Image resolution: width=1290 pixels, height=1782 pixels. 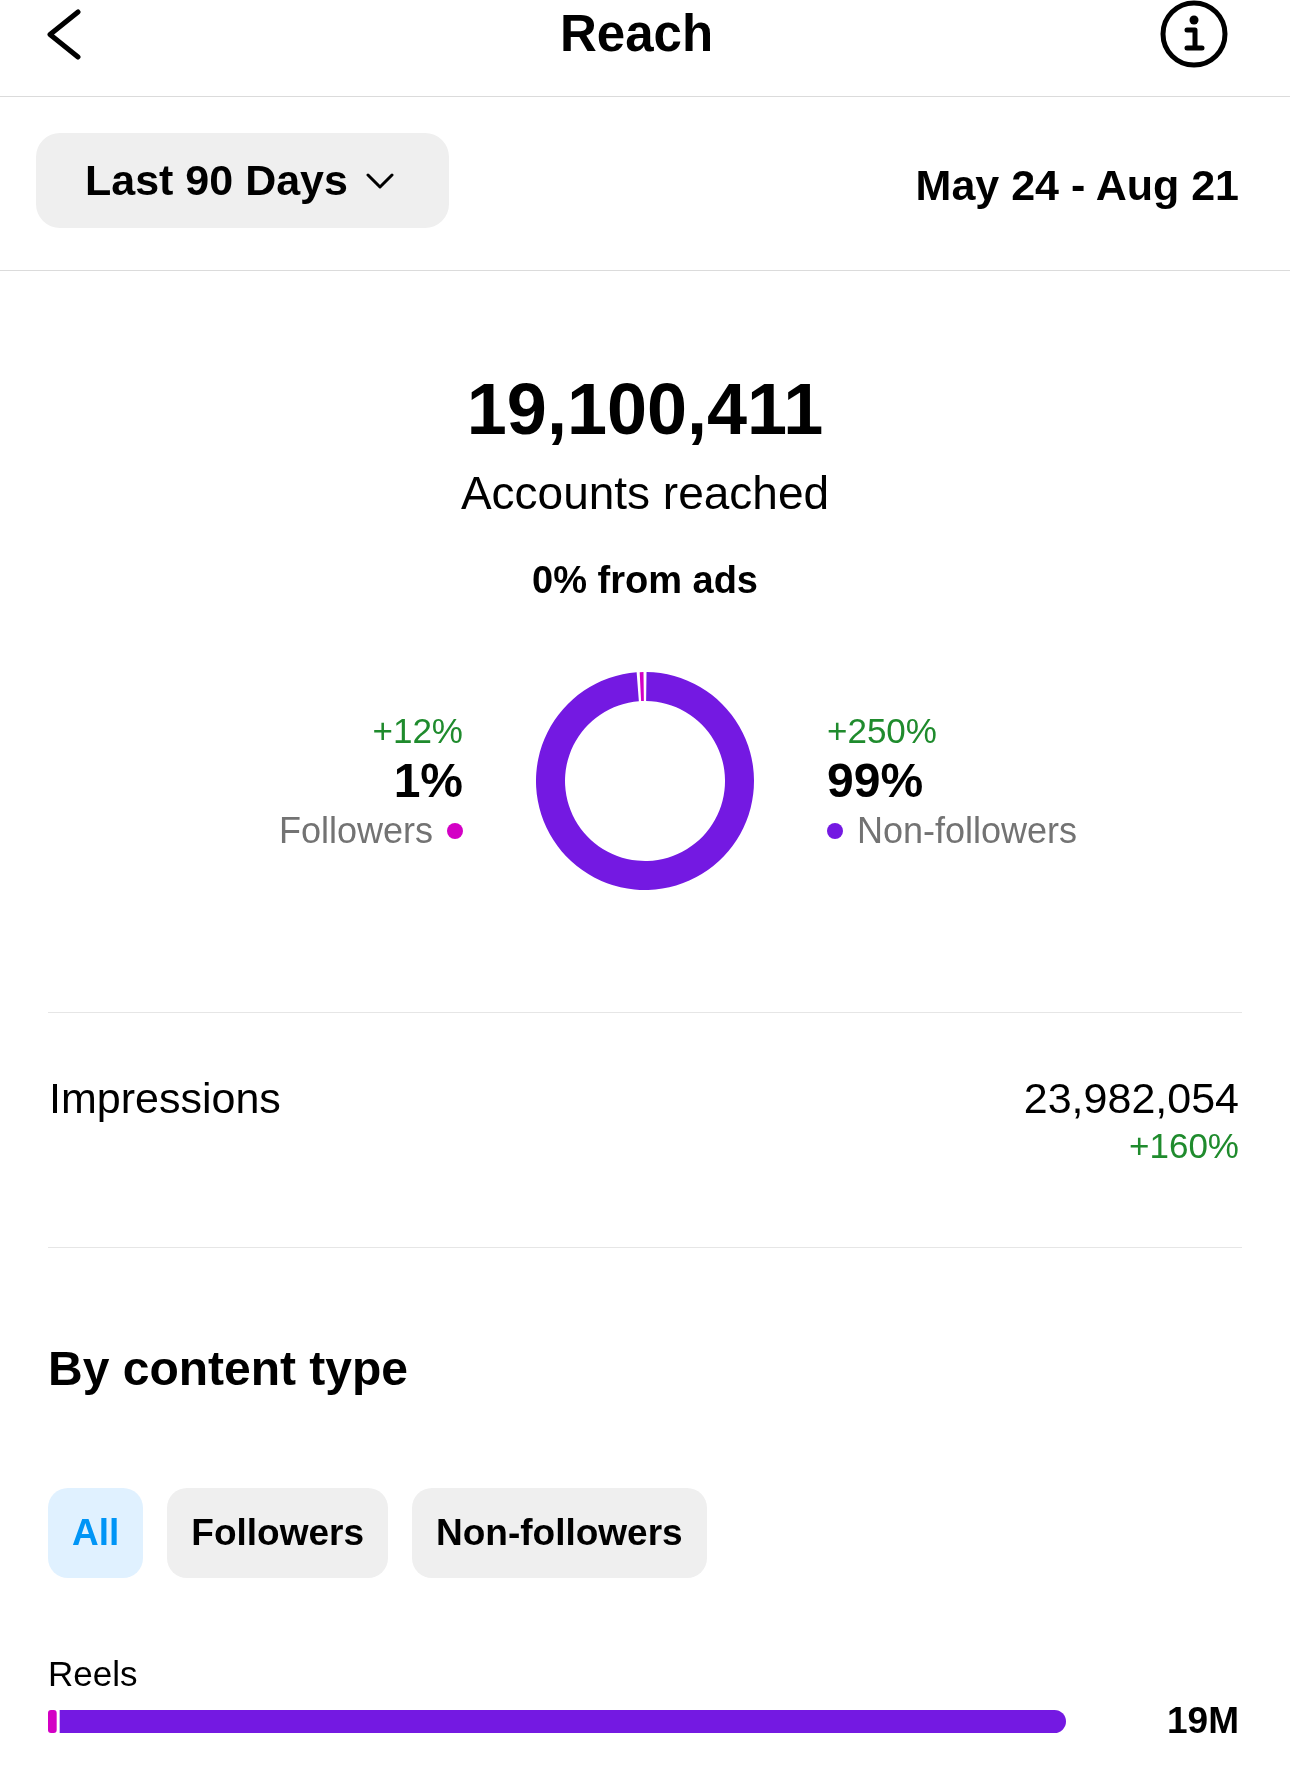 I want to click on filter-chip: Non-followers, so click(x=559, y=1533).